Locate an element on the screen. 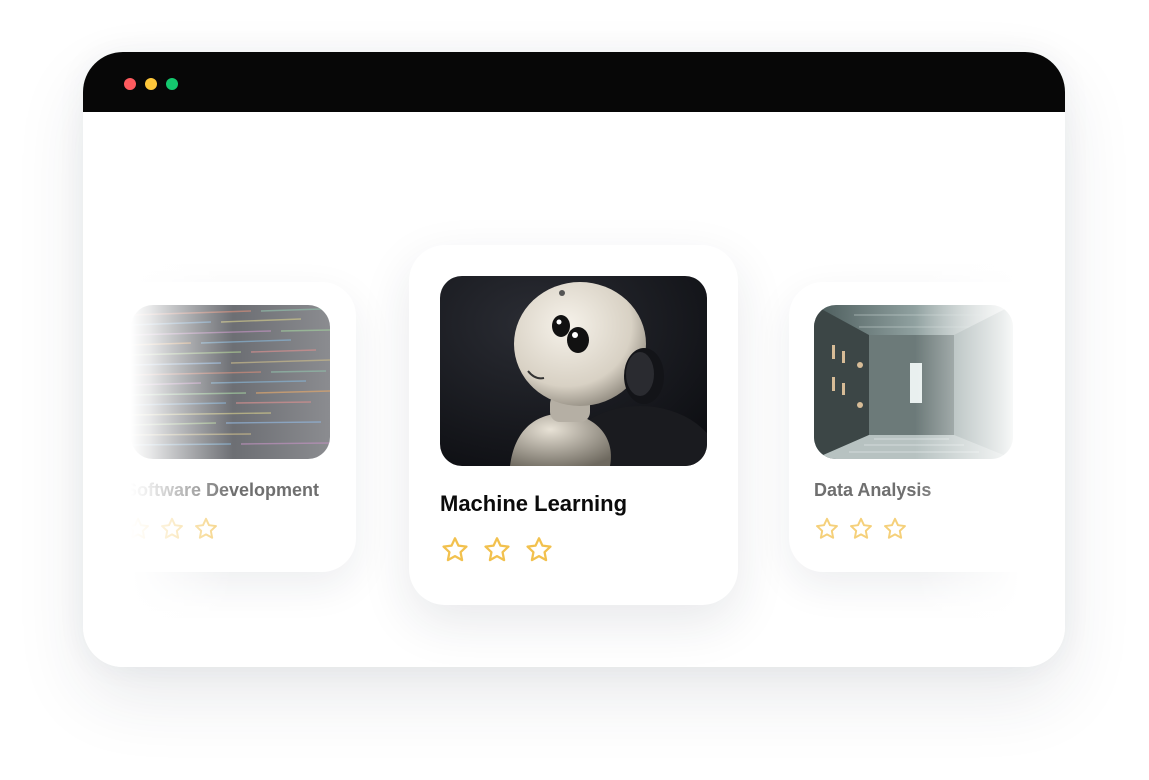 The height and width of the screenshot is (780, 1149). course-title: Machine Learning is located at coordinates (534, 503).